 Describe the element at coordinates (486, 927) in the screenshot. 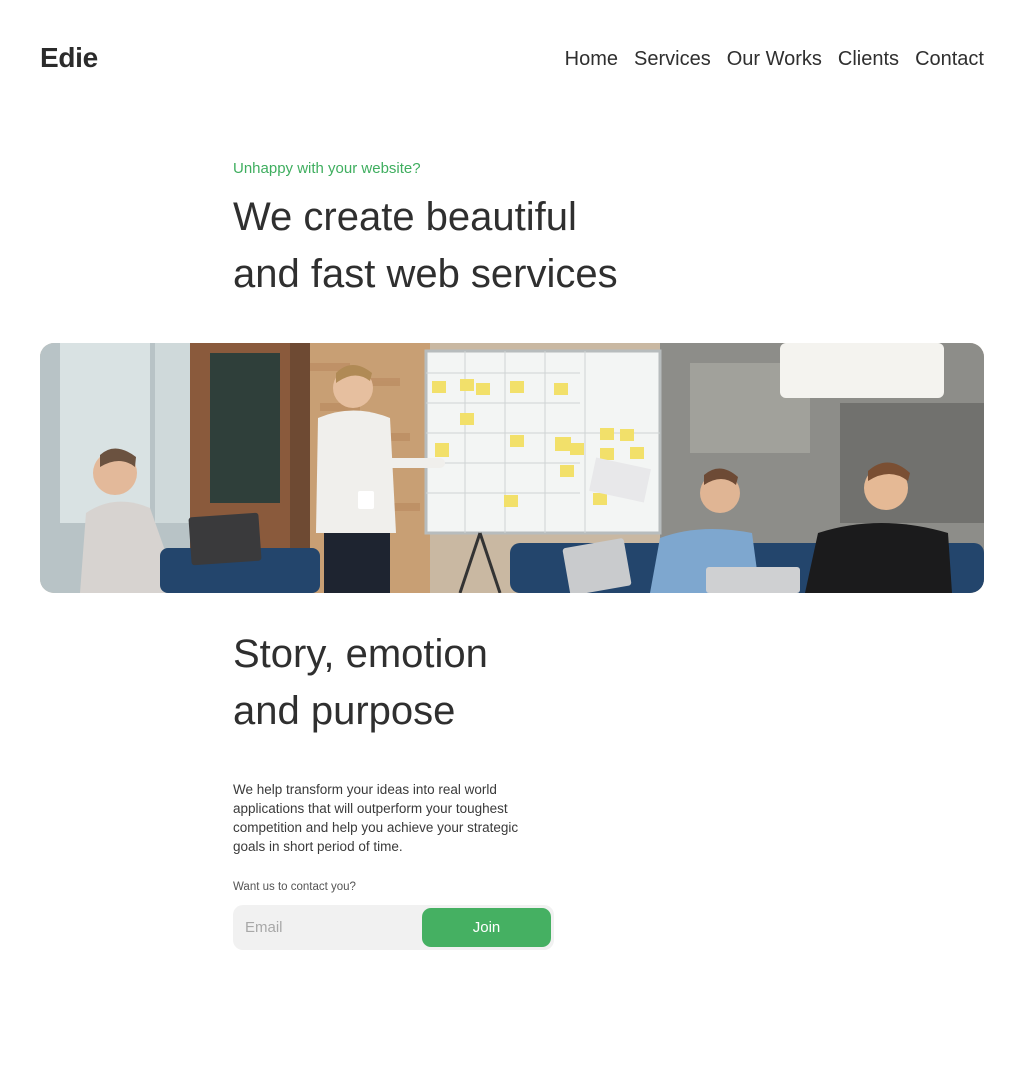

I see `join-button: Join` at that location.